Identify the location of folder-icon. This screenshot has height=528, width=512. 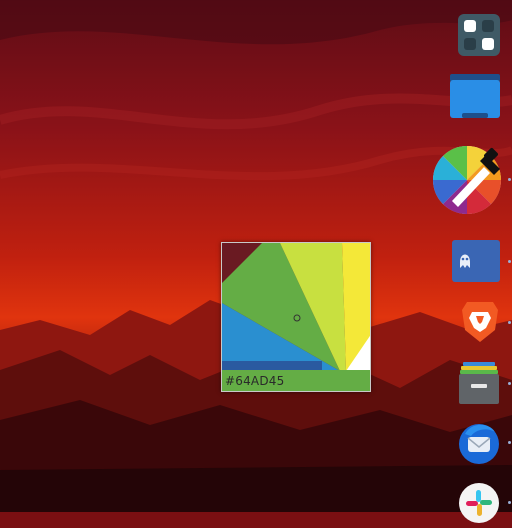
(475, 96).